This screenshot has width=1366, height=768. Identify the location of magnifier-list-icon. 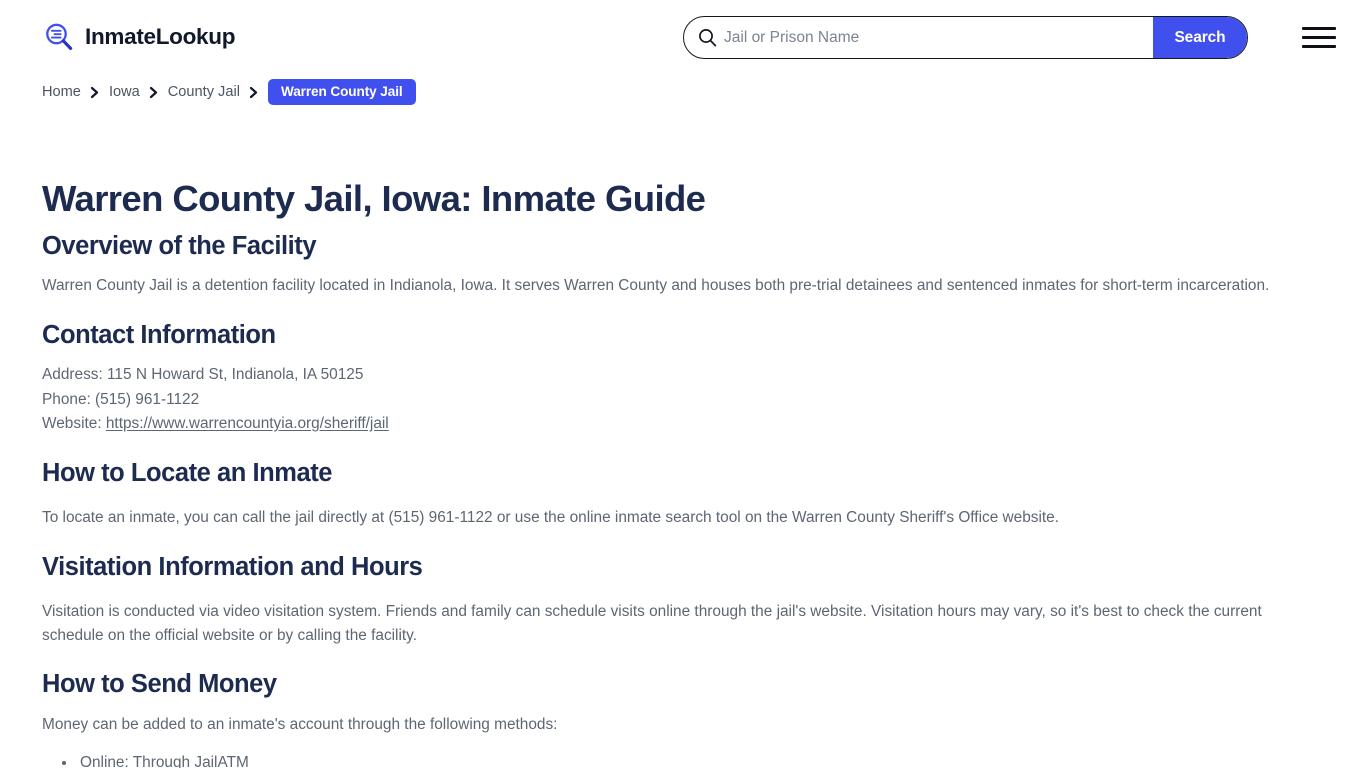
(59, 37).